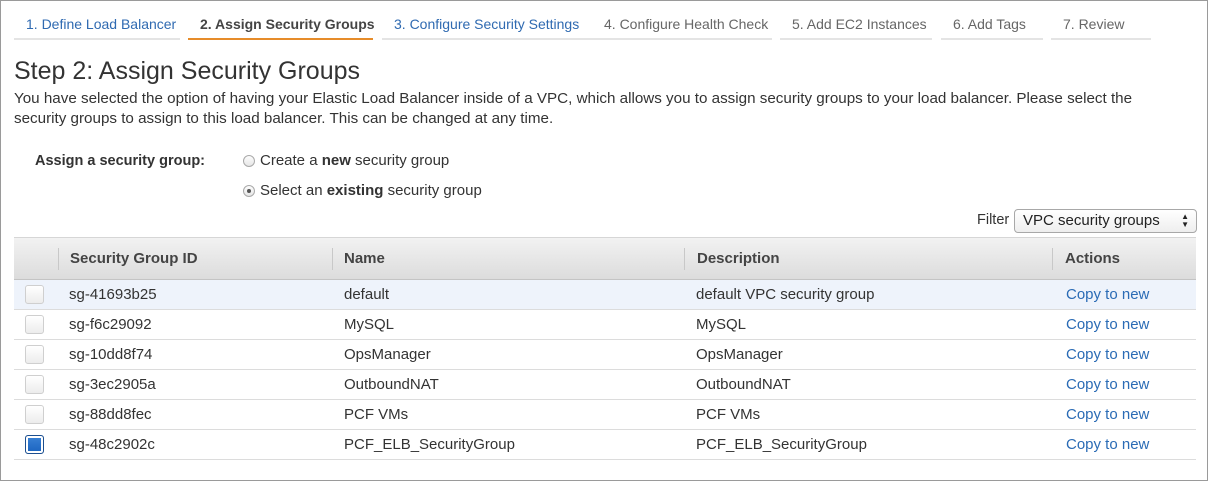 The image size is (1208, 481). I want to click on security-group-name: OutboundNAT, so click(391, 384).